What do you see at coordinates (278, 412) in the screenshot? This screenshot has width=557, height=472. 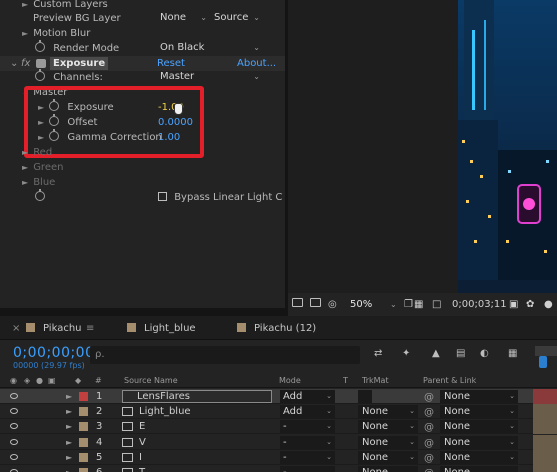 I see `layer-row: ► 2 Light_blue Add ⌄ None ⌄ @ None ⌄` at bounding box center [278, 412].